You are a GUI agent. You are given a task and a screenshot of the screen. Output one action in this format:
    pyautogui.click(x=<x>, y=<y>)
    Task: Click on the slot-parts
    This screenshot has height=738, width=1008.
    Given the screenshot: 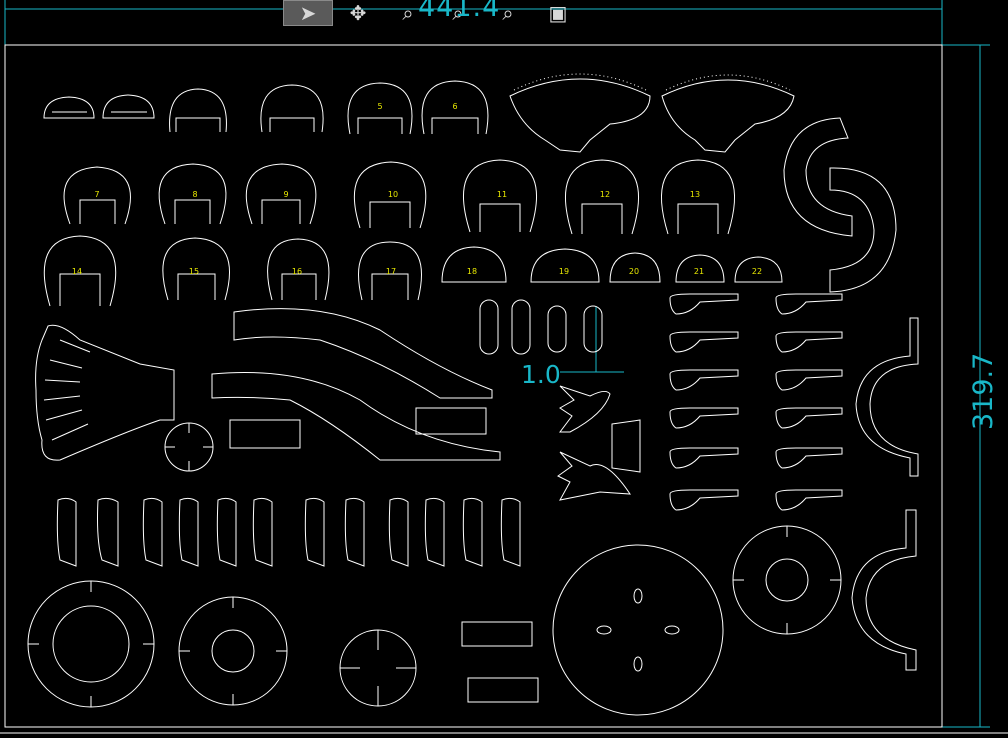 What is the action you would take?
    pyautogui.click(x=541, y=327)
    